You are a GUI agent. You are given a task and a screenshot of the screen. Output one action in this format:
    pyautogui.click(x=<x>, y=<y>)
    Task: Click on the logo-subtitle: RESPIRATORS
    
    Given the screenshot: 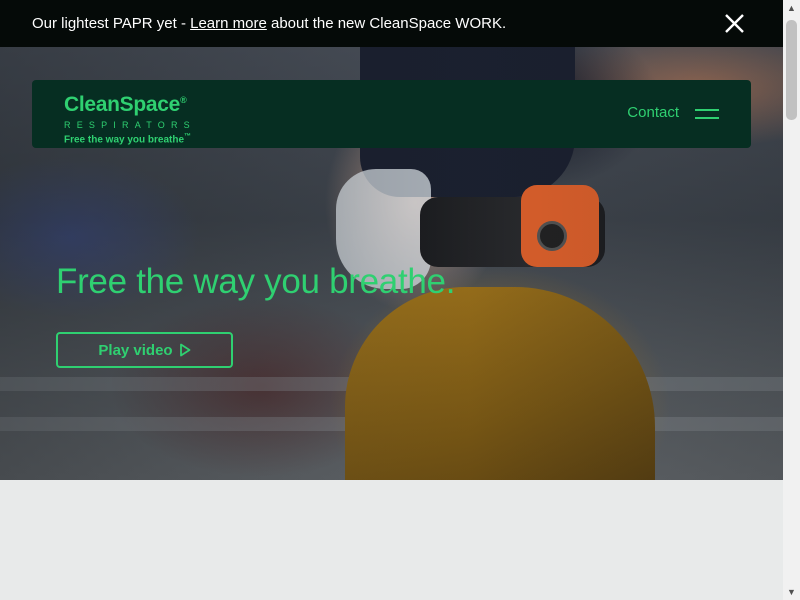 What is the action you would take?
    pyautogui.click(x=130, y=125)
    